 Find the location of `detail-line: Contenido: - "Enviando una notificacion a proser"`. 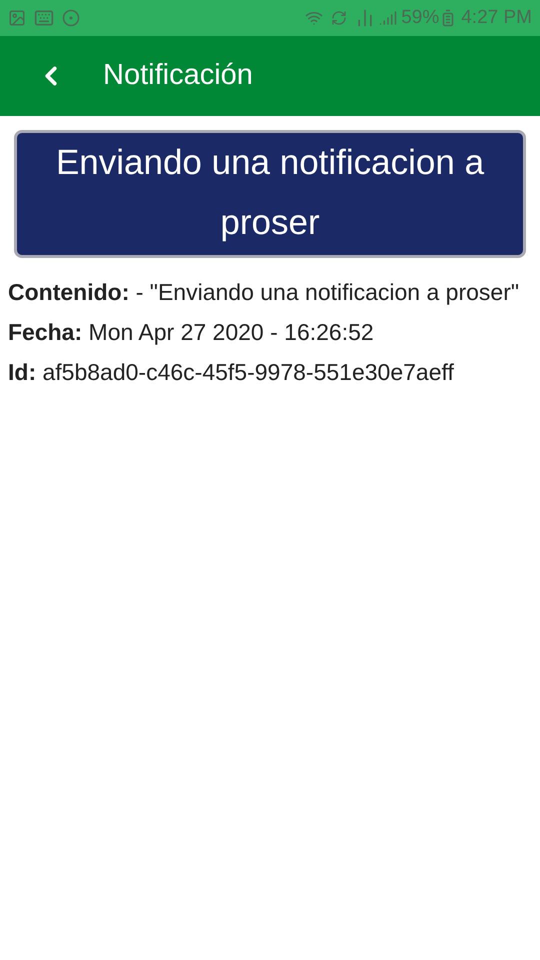

detail-line: Contenido: - "Enviando una notificacion a proser" is located at coordinates (264, 292).